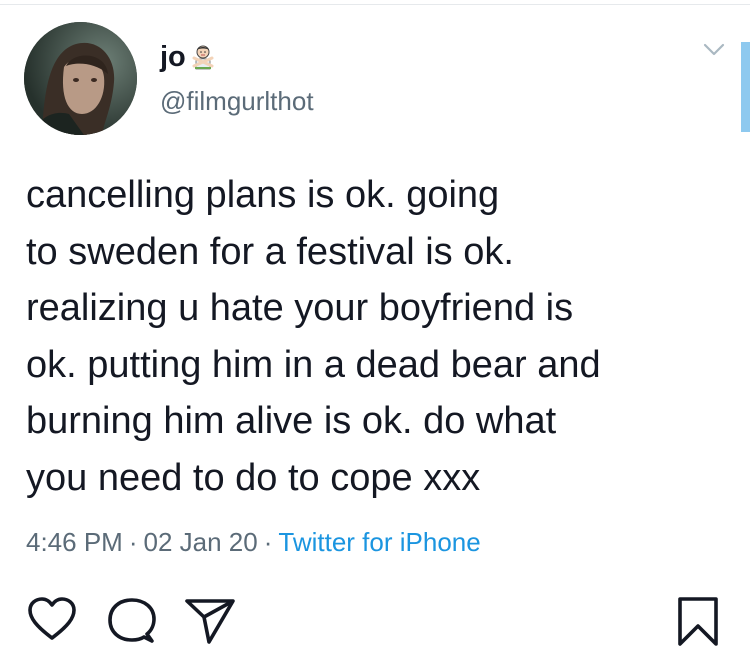 This screenshot has width=750, height=654. I want to click on comment-icon, so click(132, 623).